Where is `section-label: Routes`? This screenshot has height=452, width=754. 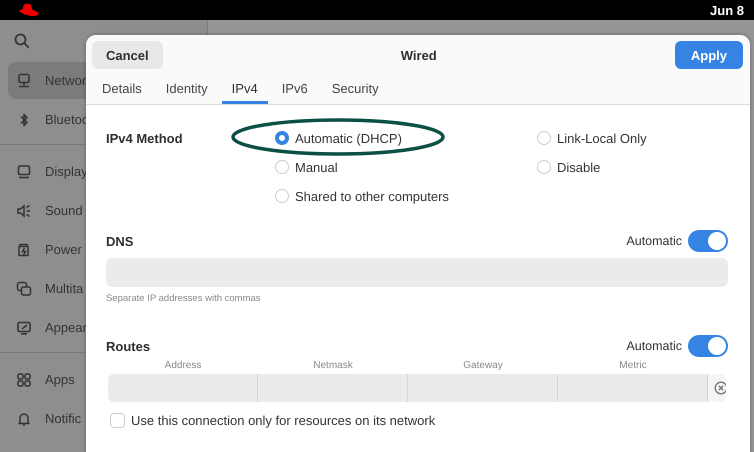 section-label: Routes is located at coordinates (128, 347).